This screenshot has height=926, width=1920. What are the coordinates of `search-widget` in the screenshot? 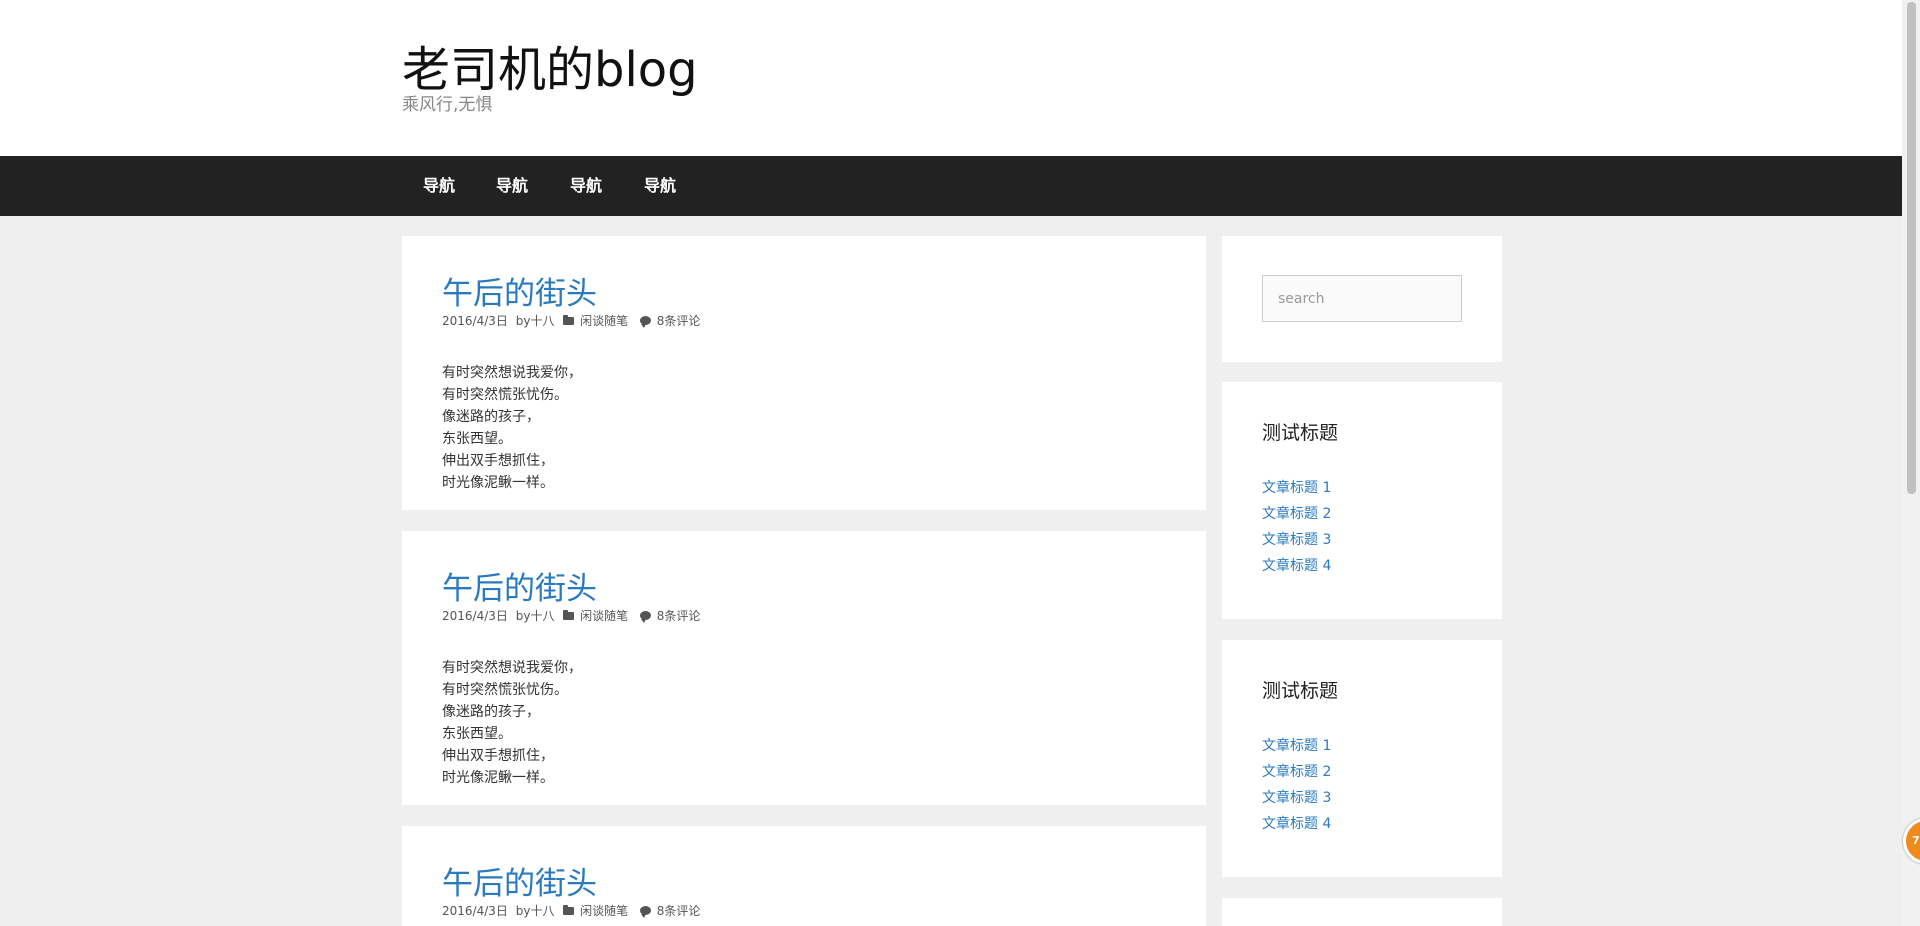 It's located at (1362, 299).